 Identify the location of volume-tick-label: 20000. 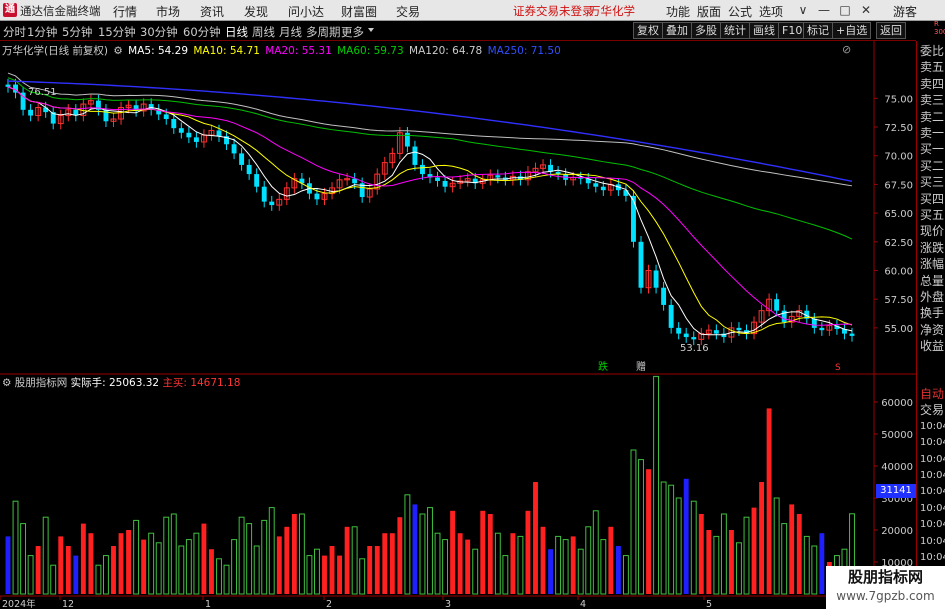
(897, 531).